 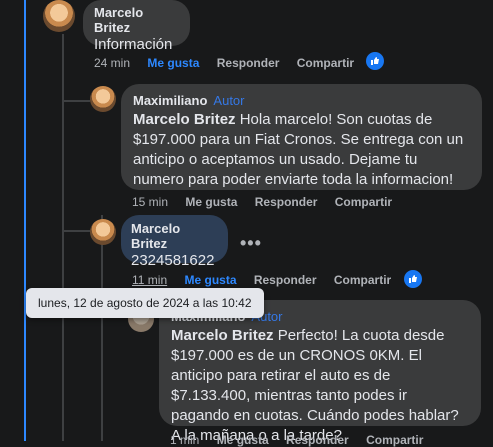 I want to click on comment-actions: 15 min Me gusta Responder Compartir, so click(x=269, y=202).